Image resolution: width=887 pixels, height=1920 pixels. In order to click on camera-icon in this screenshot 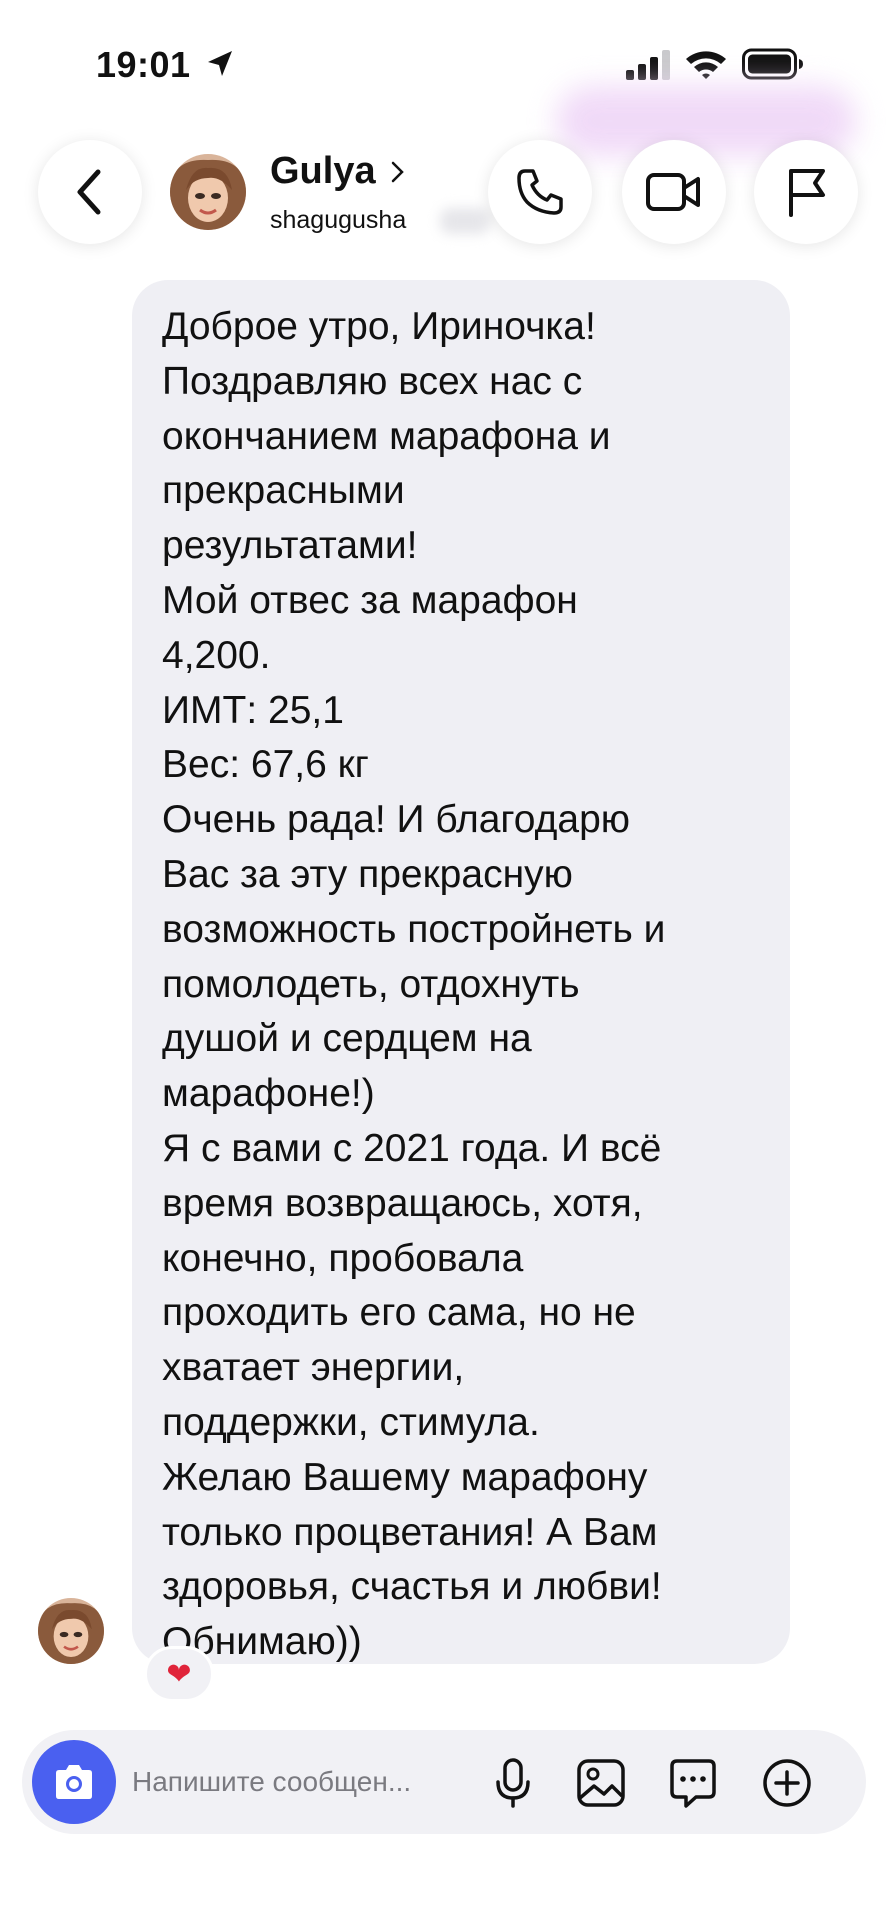, I will do `click(74, 1782)`.